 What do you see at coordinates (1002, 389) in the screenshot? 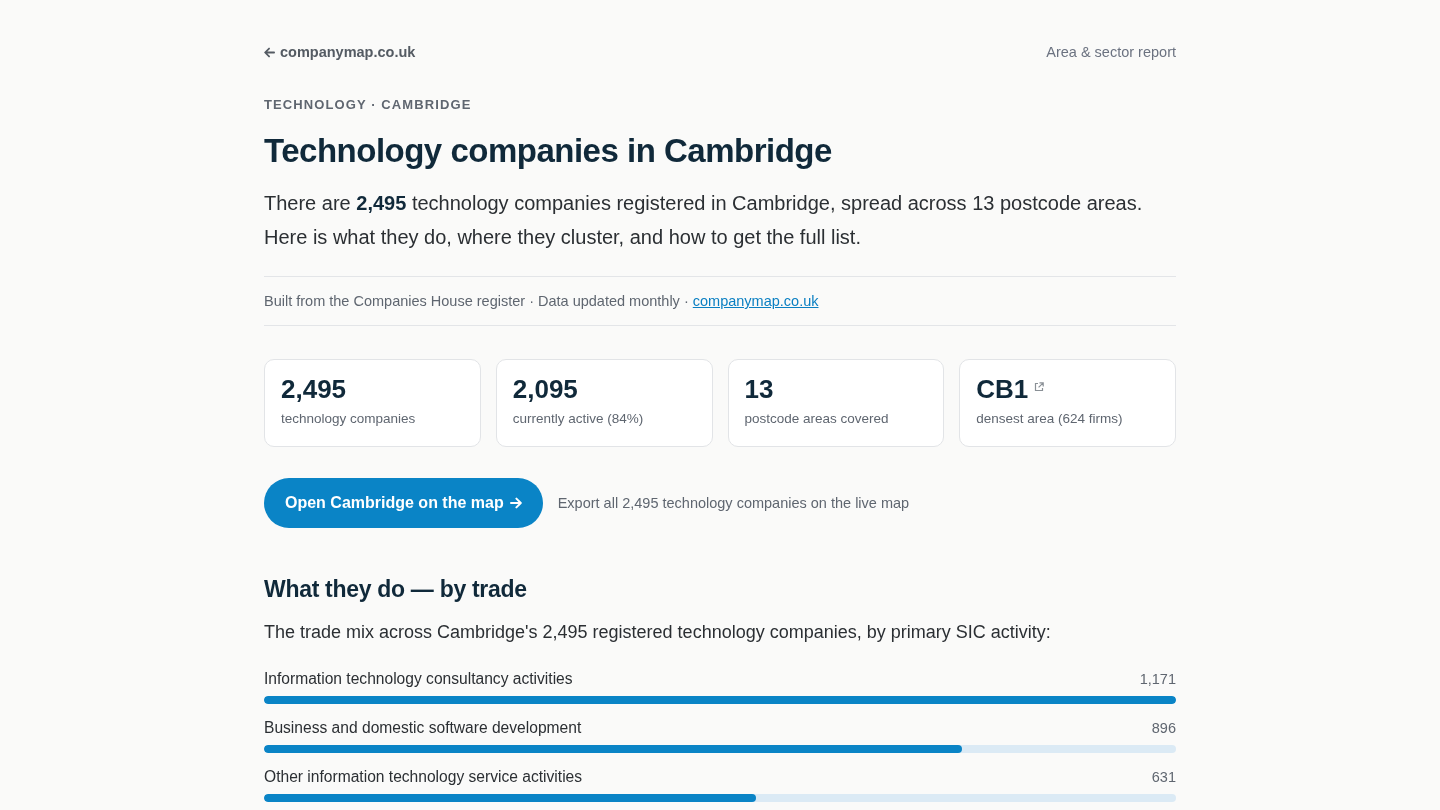
I see `stat-value: CB1` at bounding box center [1002, 389].